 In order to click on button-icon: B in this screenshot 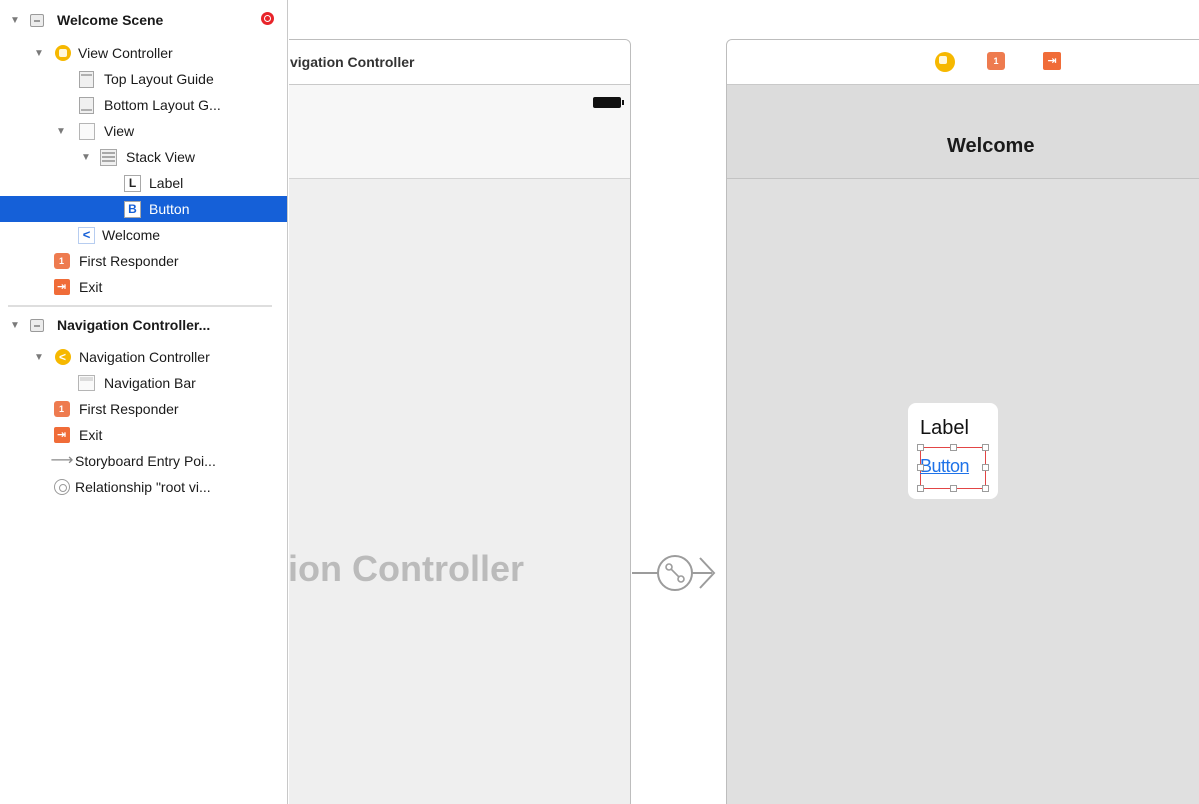, I will do `click(132, 209)`.